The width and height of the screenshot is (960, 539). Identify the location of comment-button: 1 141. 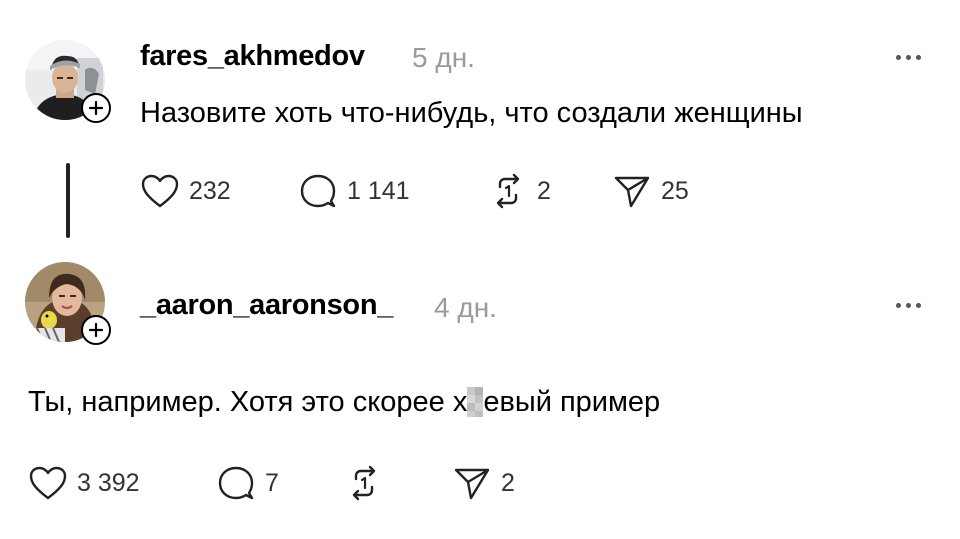
(354, 191).